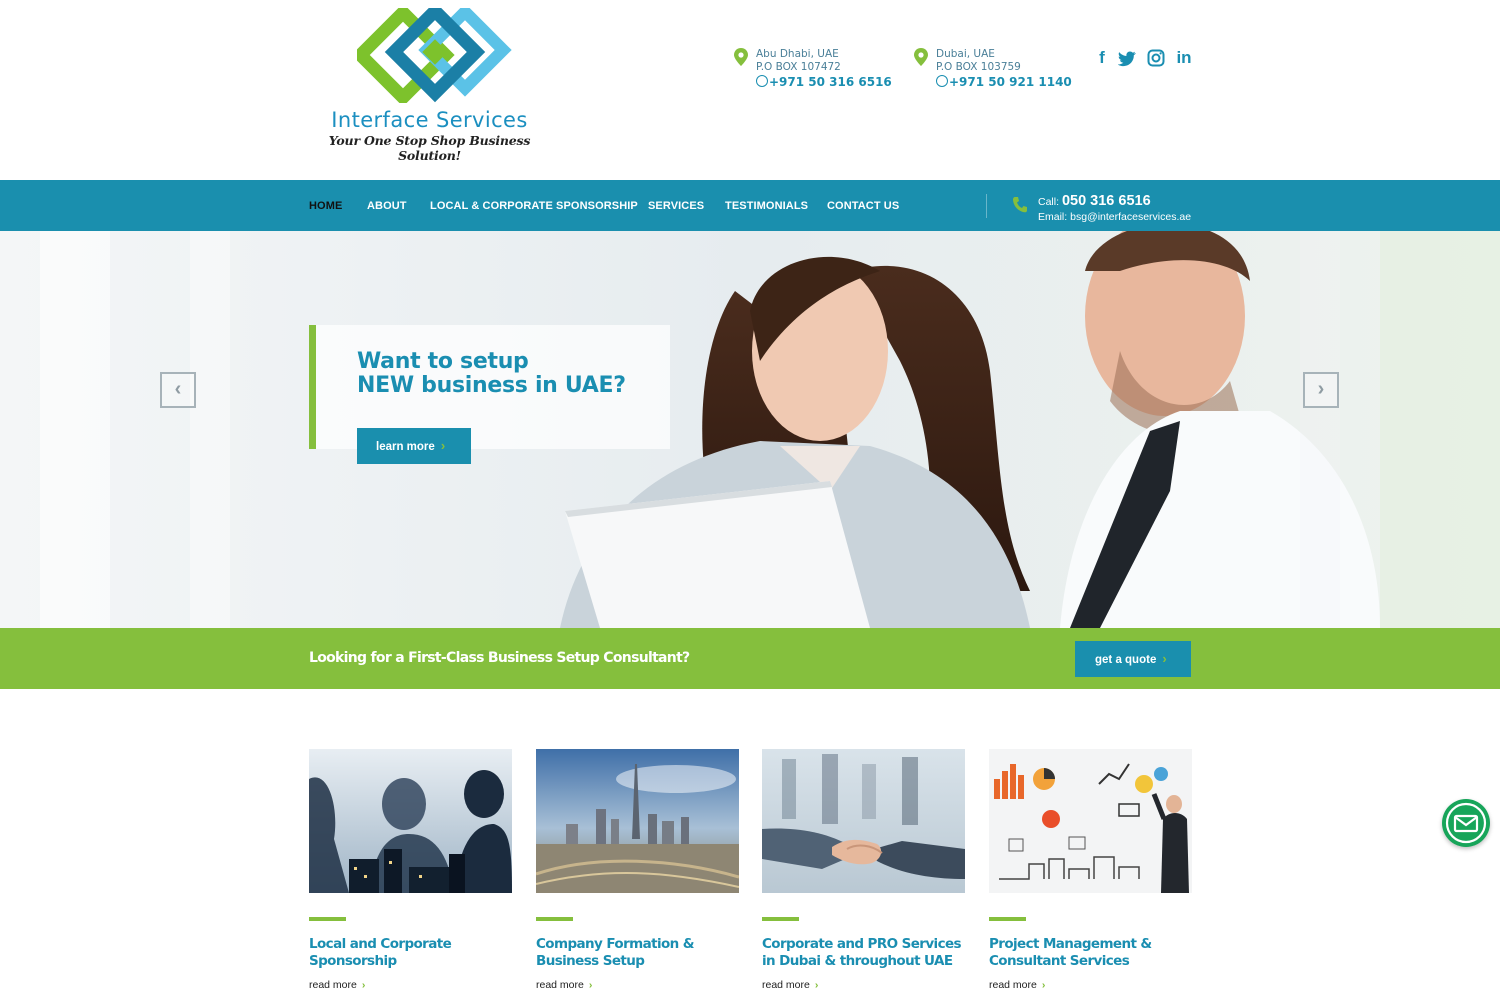 The image size is (1500, 1000). What do you see at coordinates (863, 206) in the screenshot?
I see `nav-contact: CONTACT US` at bounding box center [863, 206].